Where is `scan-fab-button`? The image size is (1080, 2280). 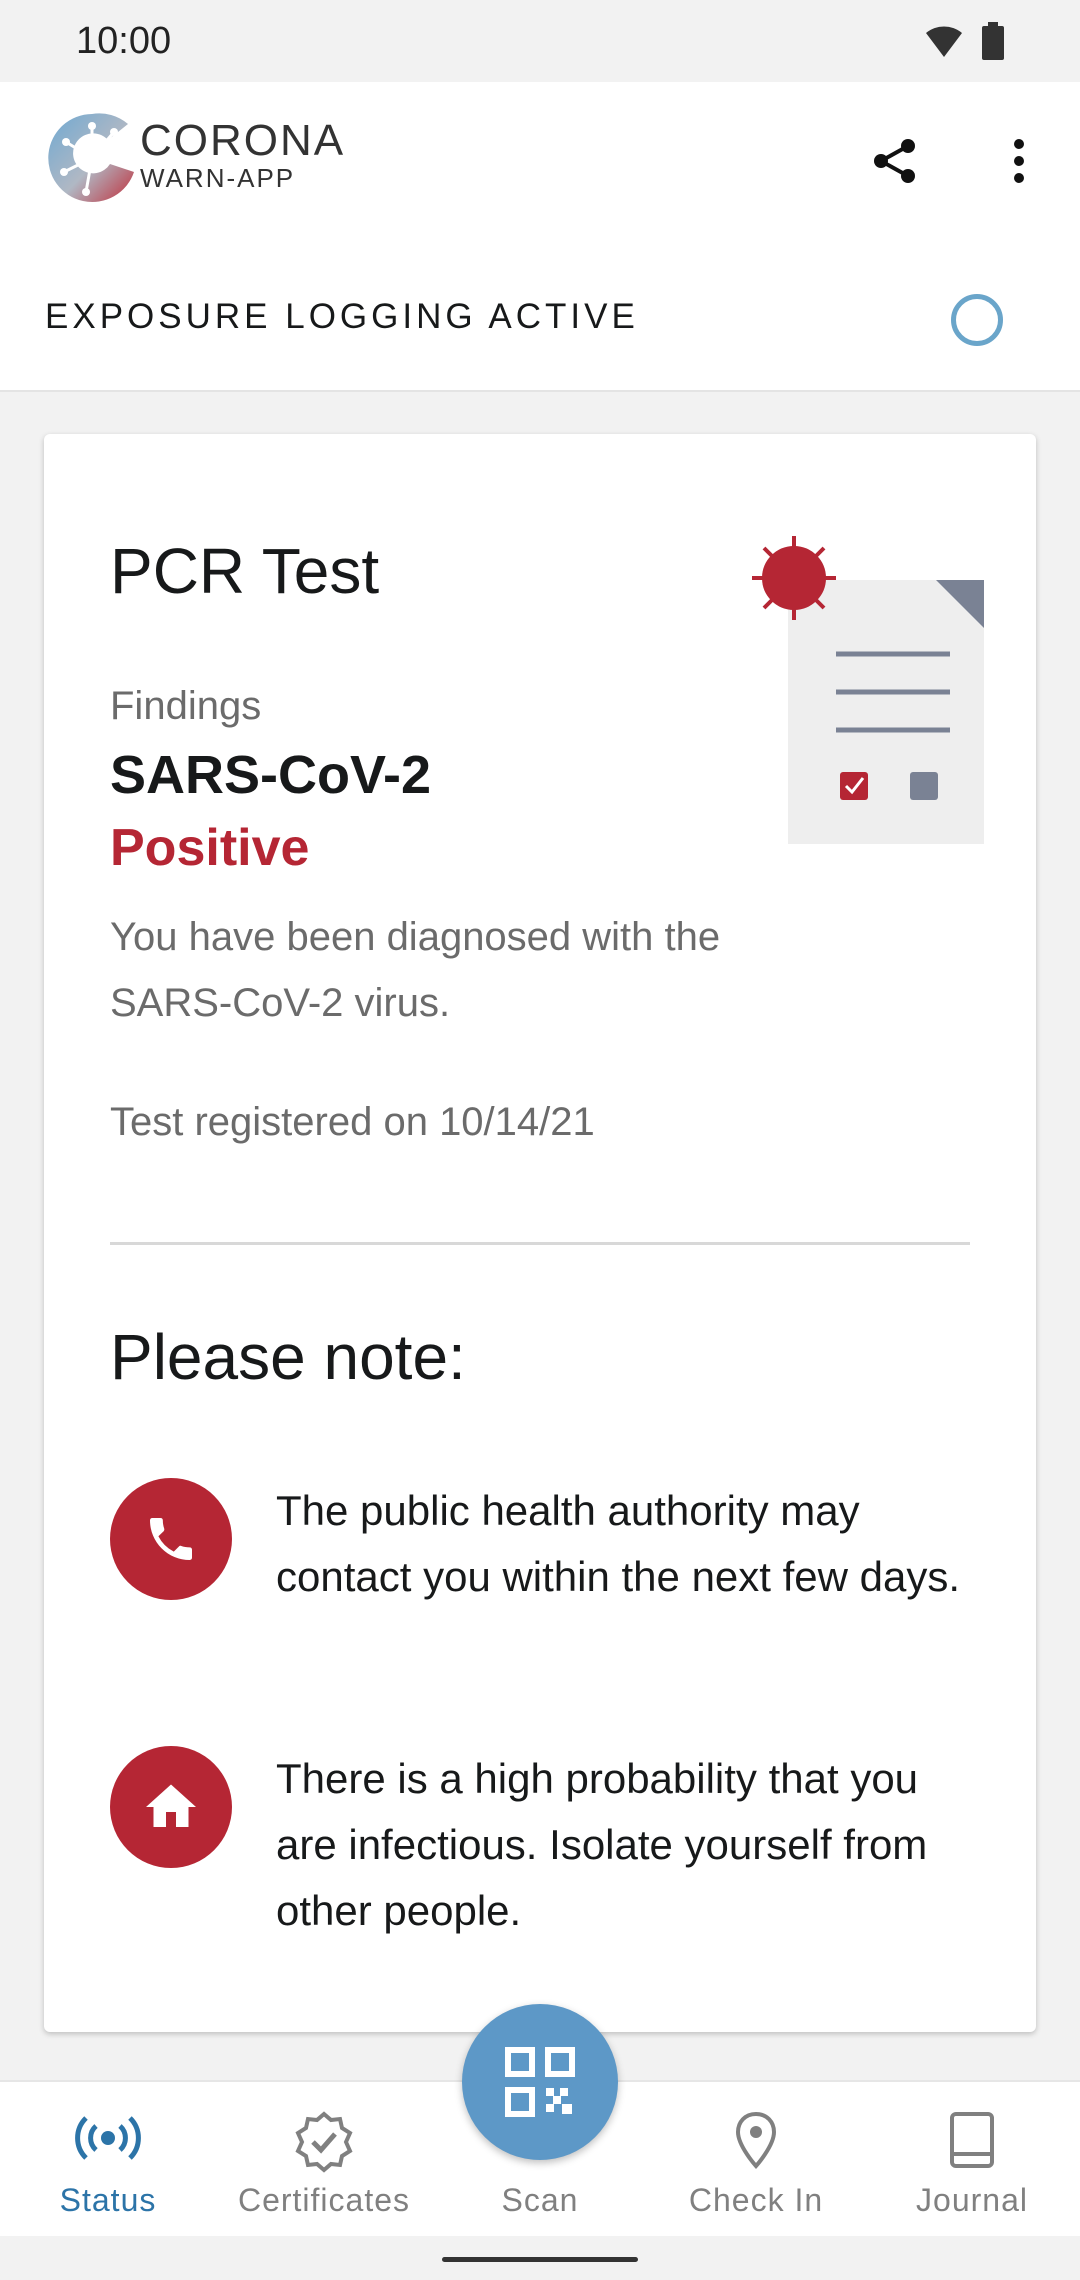 scan-fab-button is located at coordinates (540, 2082).